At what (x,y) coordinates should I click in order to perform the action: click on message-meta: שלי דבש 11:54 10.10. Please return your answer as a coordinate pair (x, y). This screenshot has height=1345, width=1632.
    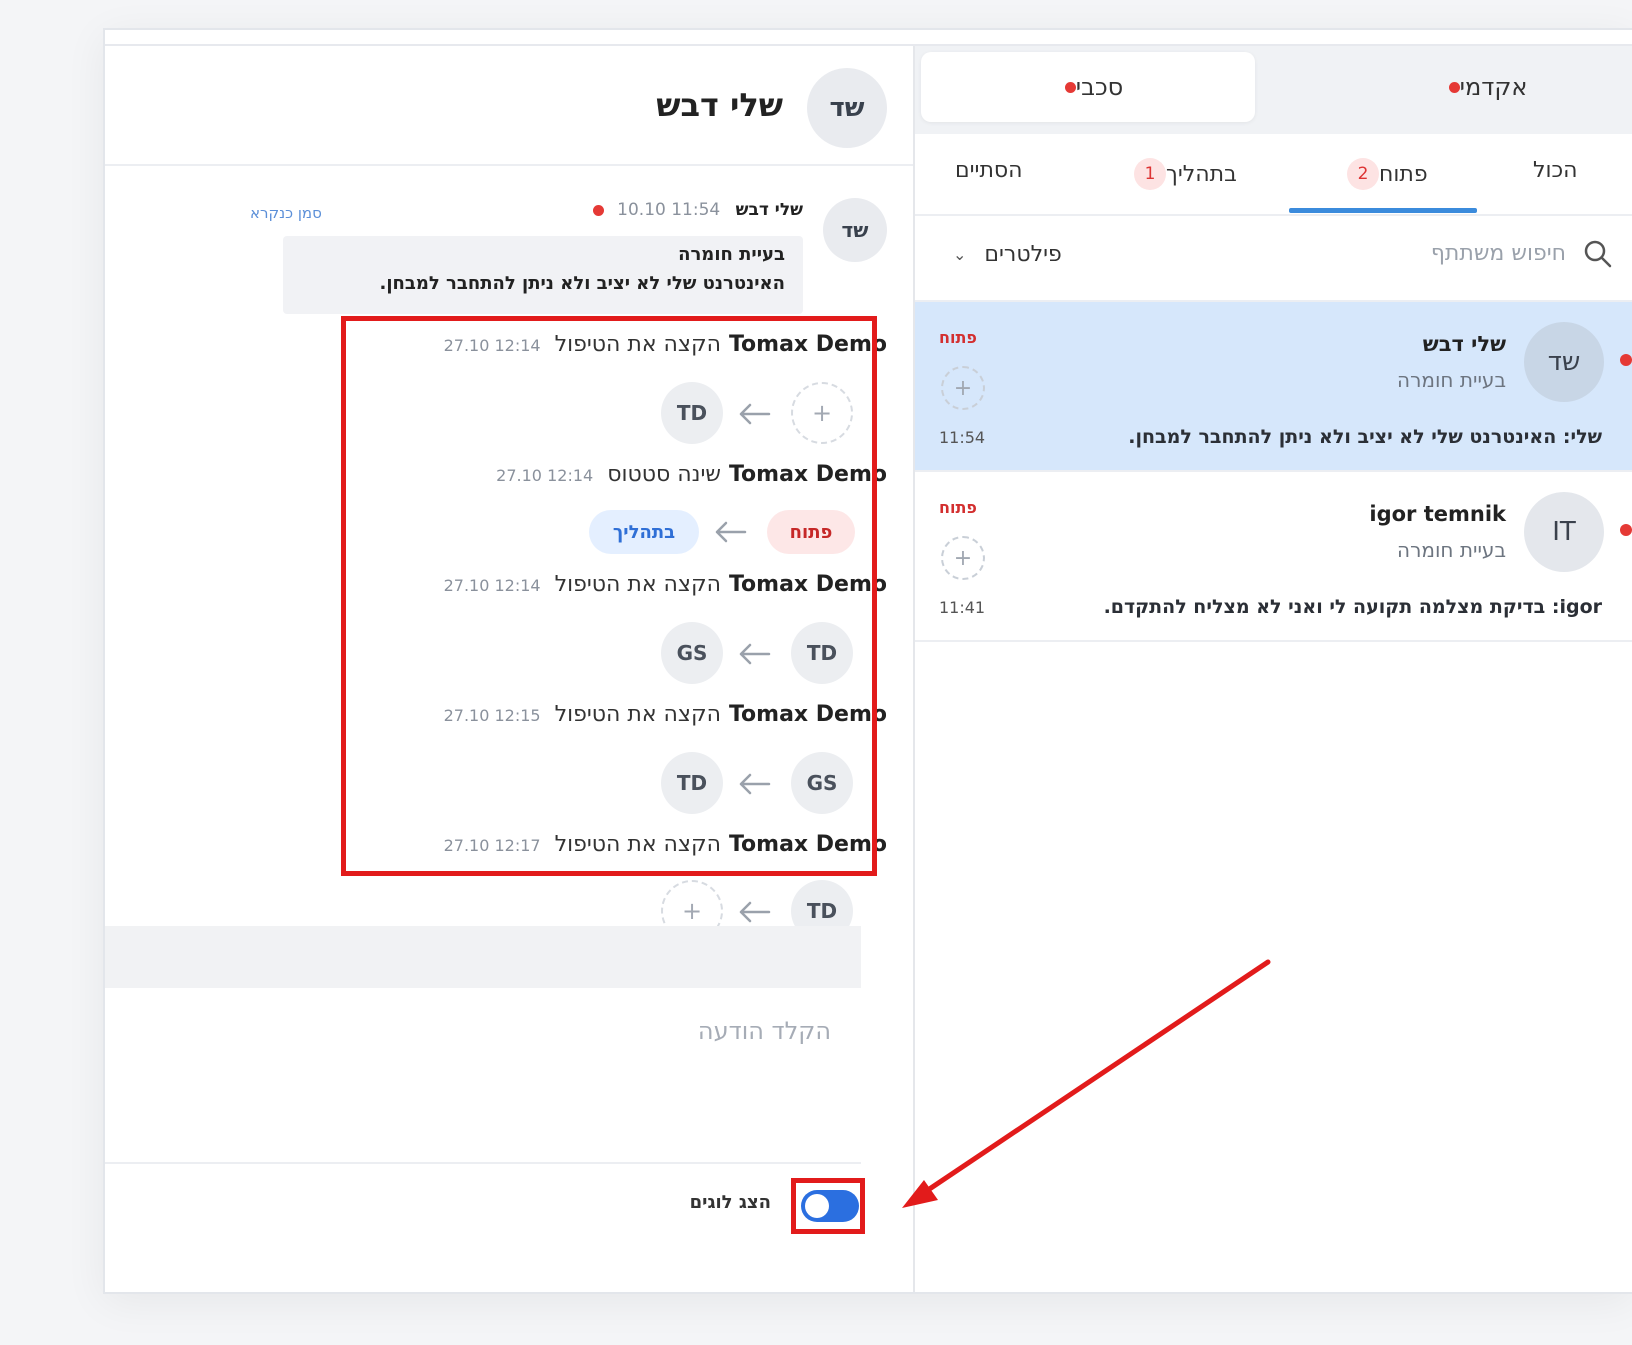
    Looking at the image, I should click on (697, 210).